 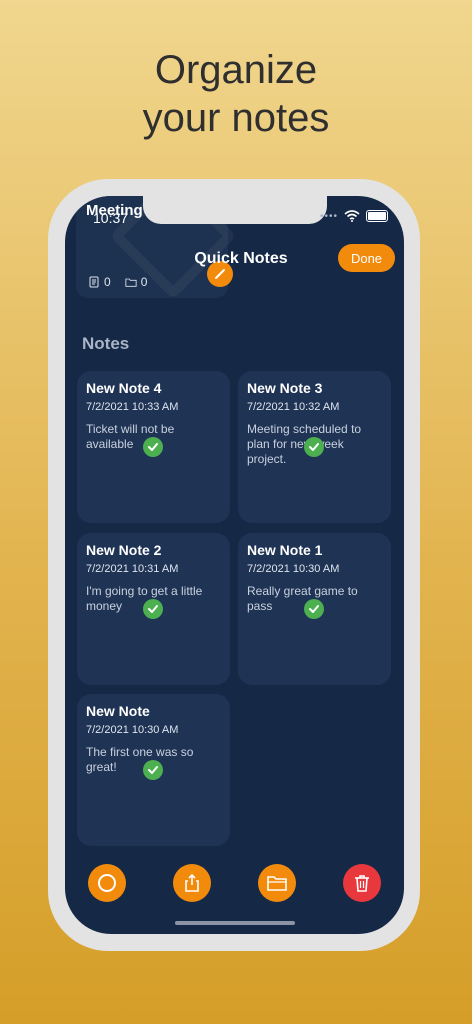 I want to click on wifi-icon, so click(x=352, y=216).